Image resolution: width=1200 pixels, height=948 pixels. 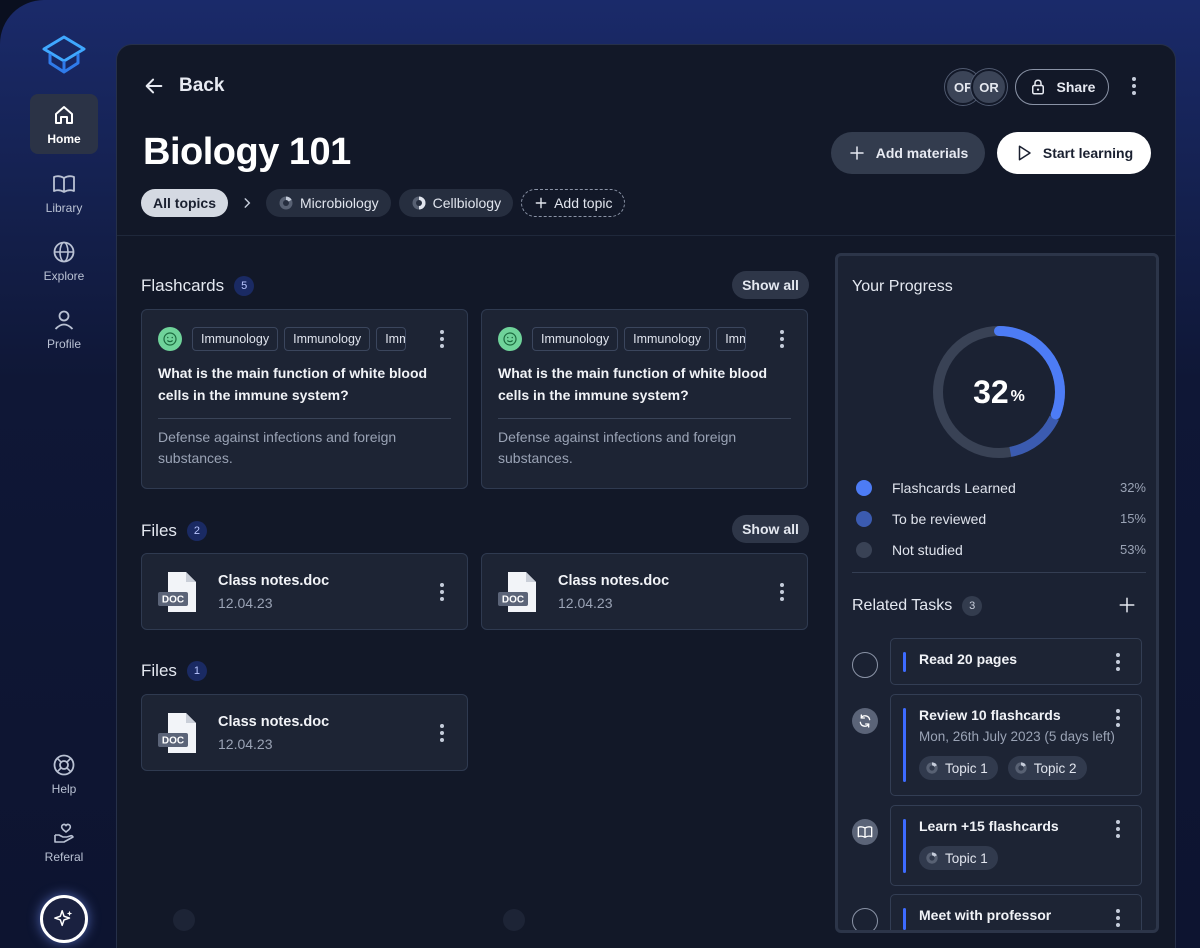 I want to click on legend-value: 53%, so click(x=1132, y=549).